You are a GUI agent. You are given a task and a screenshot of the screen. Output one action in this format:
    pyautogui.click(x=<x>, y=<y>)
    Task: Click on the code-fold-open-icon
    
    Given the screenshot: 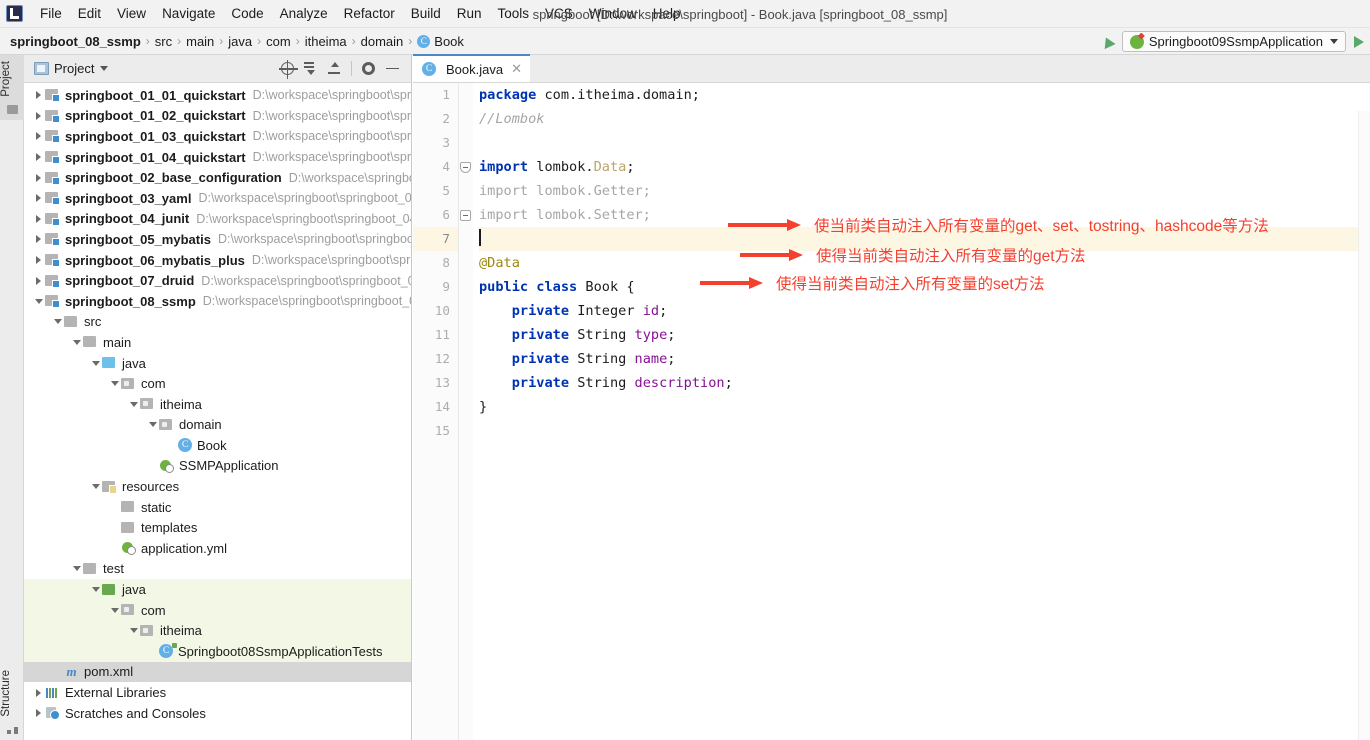 What is the action you would take?
    pyautogui.click(x=465, y=167)
    